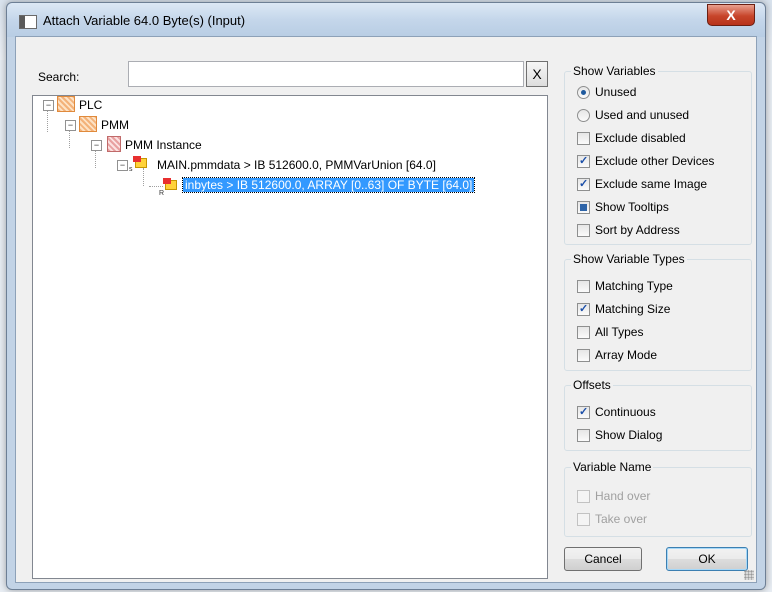 The width and height of the screenshot is (772, 592). What do you see at coordinates (169, 187) in the screenshot?
I see `input-variable-icon: R` at bounding box center [169, 187].